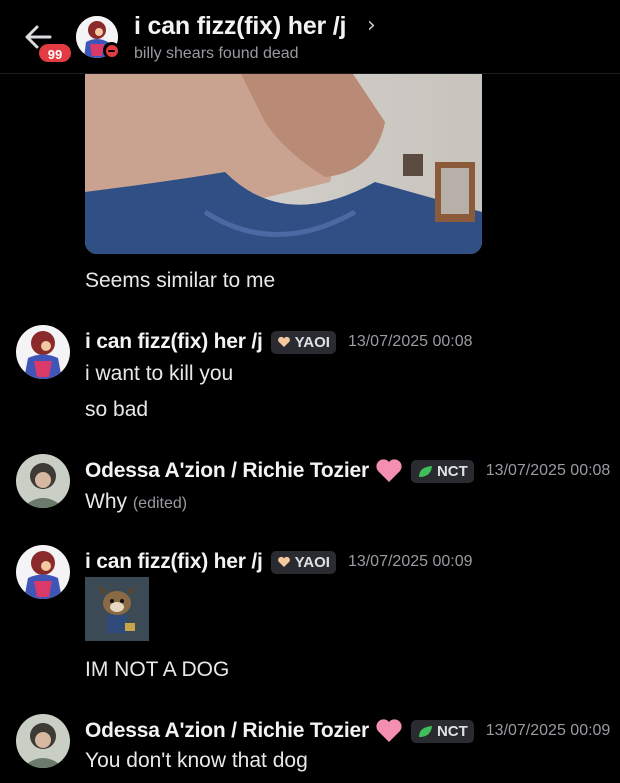 The image size is (620, 783). I want to click on message-text: Seems similar to me, so click(180, 280).